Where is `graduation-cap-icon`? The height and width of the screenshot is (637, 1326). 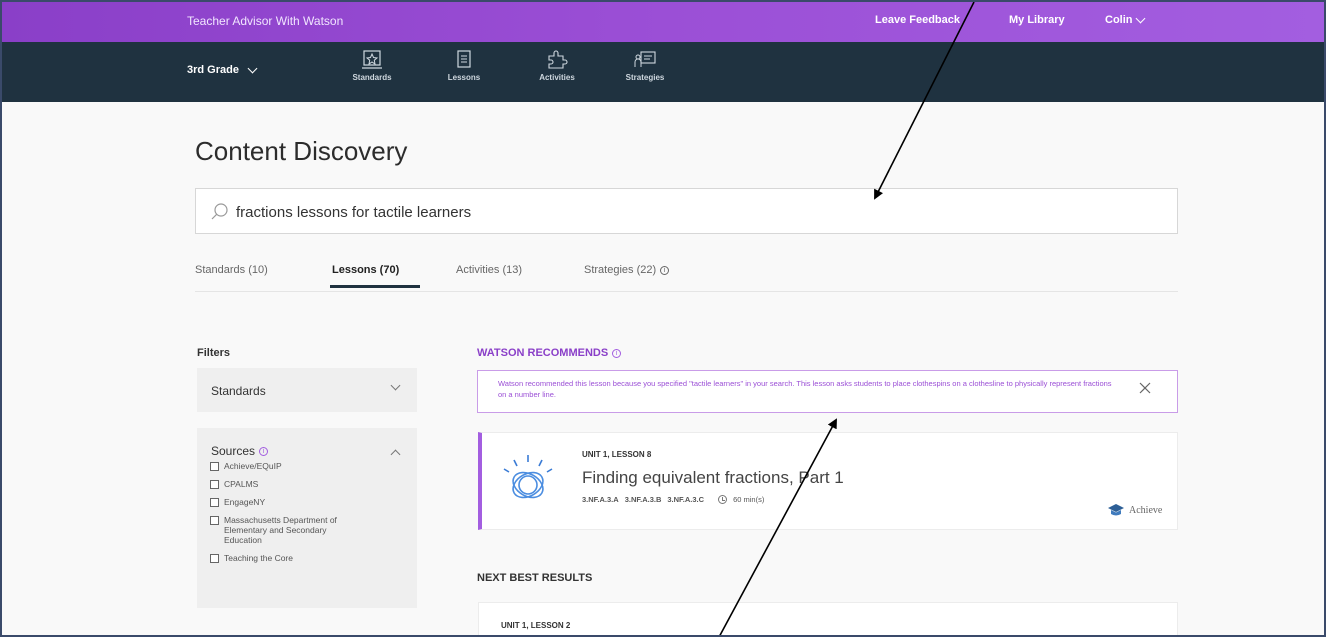
graduation-cap-icon is located at coordinates (1116, 510).